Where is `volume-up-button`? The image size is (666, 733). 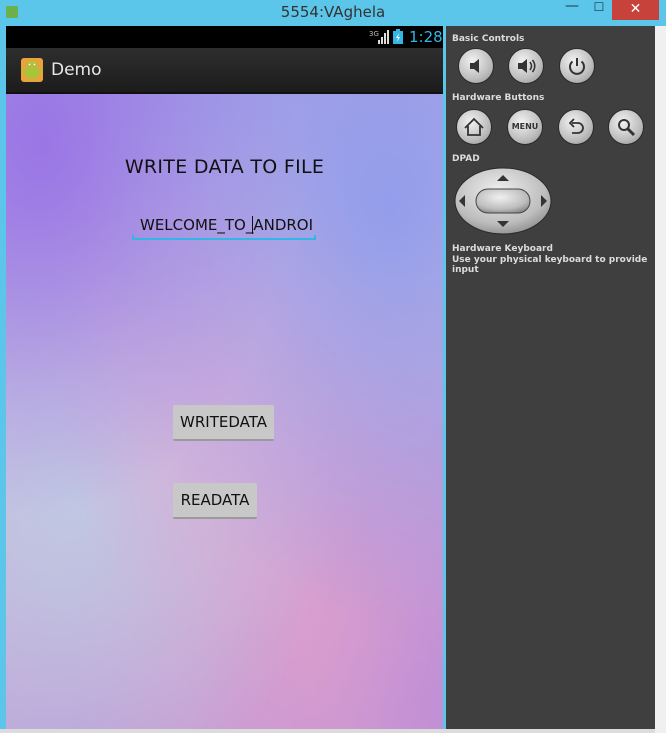
volume-up-button is located at coordinates (526, 66).